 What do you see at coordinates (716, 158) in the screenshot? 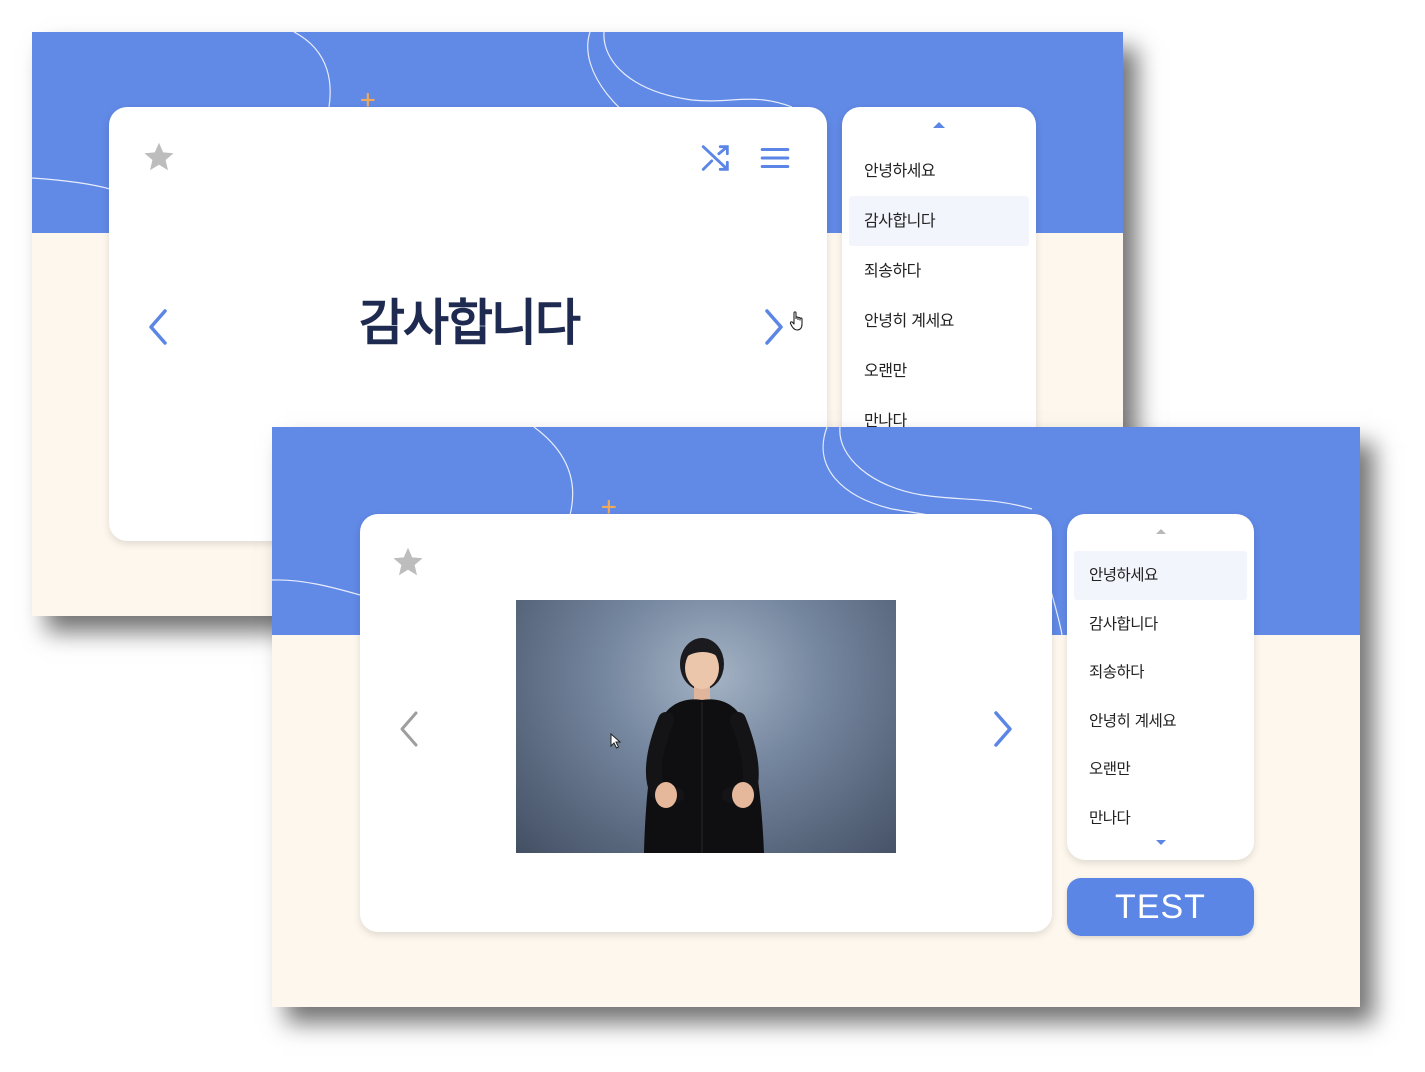
I see `shuffle-icon` at bounding box center [716, 158].